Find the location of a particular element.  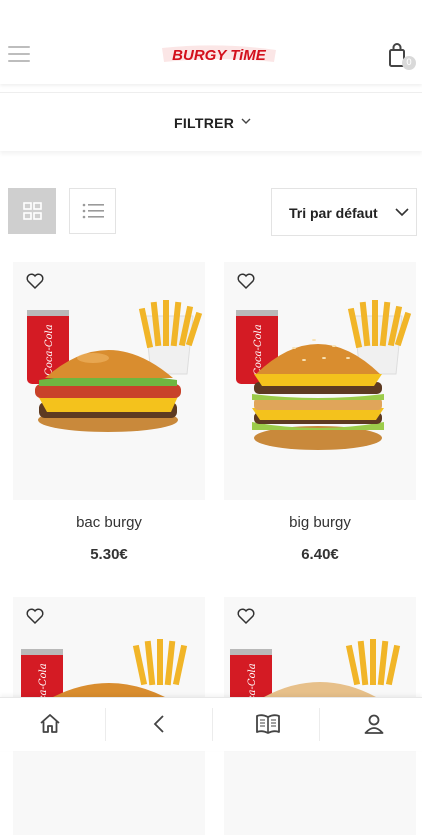

nav-account is located at coordinates (371, 724).